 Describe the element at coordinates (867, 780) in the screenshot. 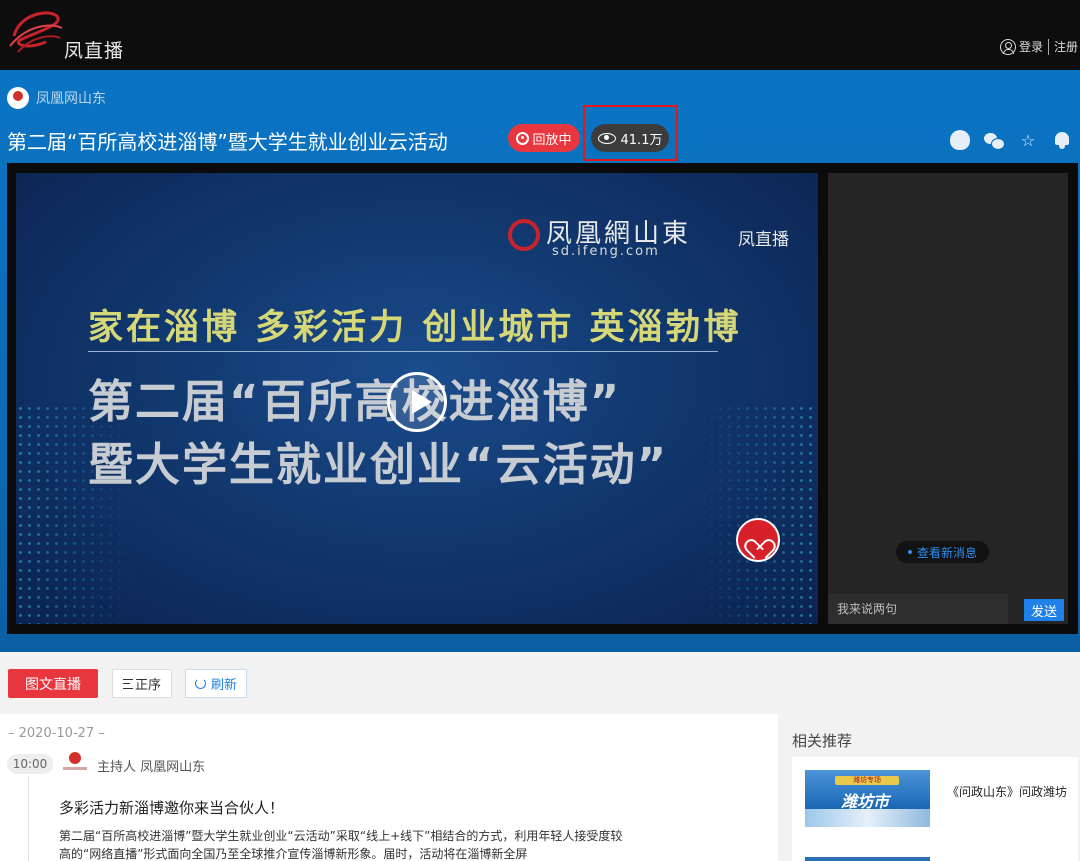

I see `thumb-banner: 潍坊专场` at that location.